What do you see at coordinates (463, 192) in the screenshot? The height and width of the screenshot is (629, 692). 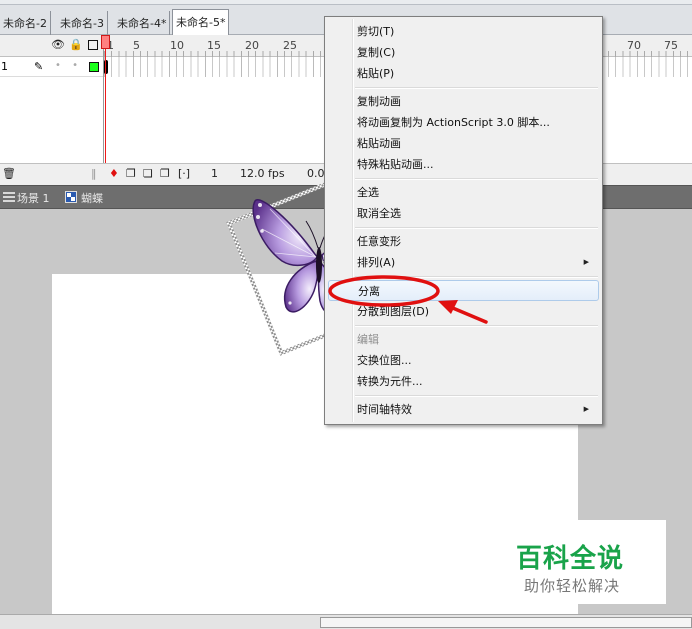 I see `menu-item-select-all: 全选` at bounding box center [463, 192].